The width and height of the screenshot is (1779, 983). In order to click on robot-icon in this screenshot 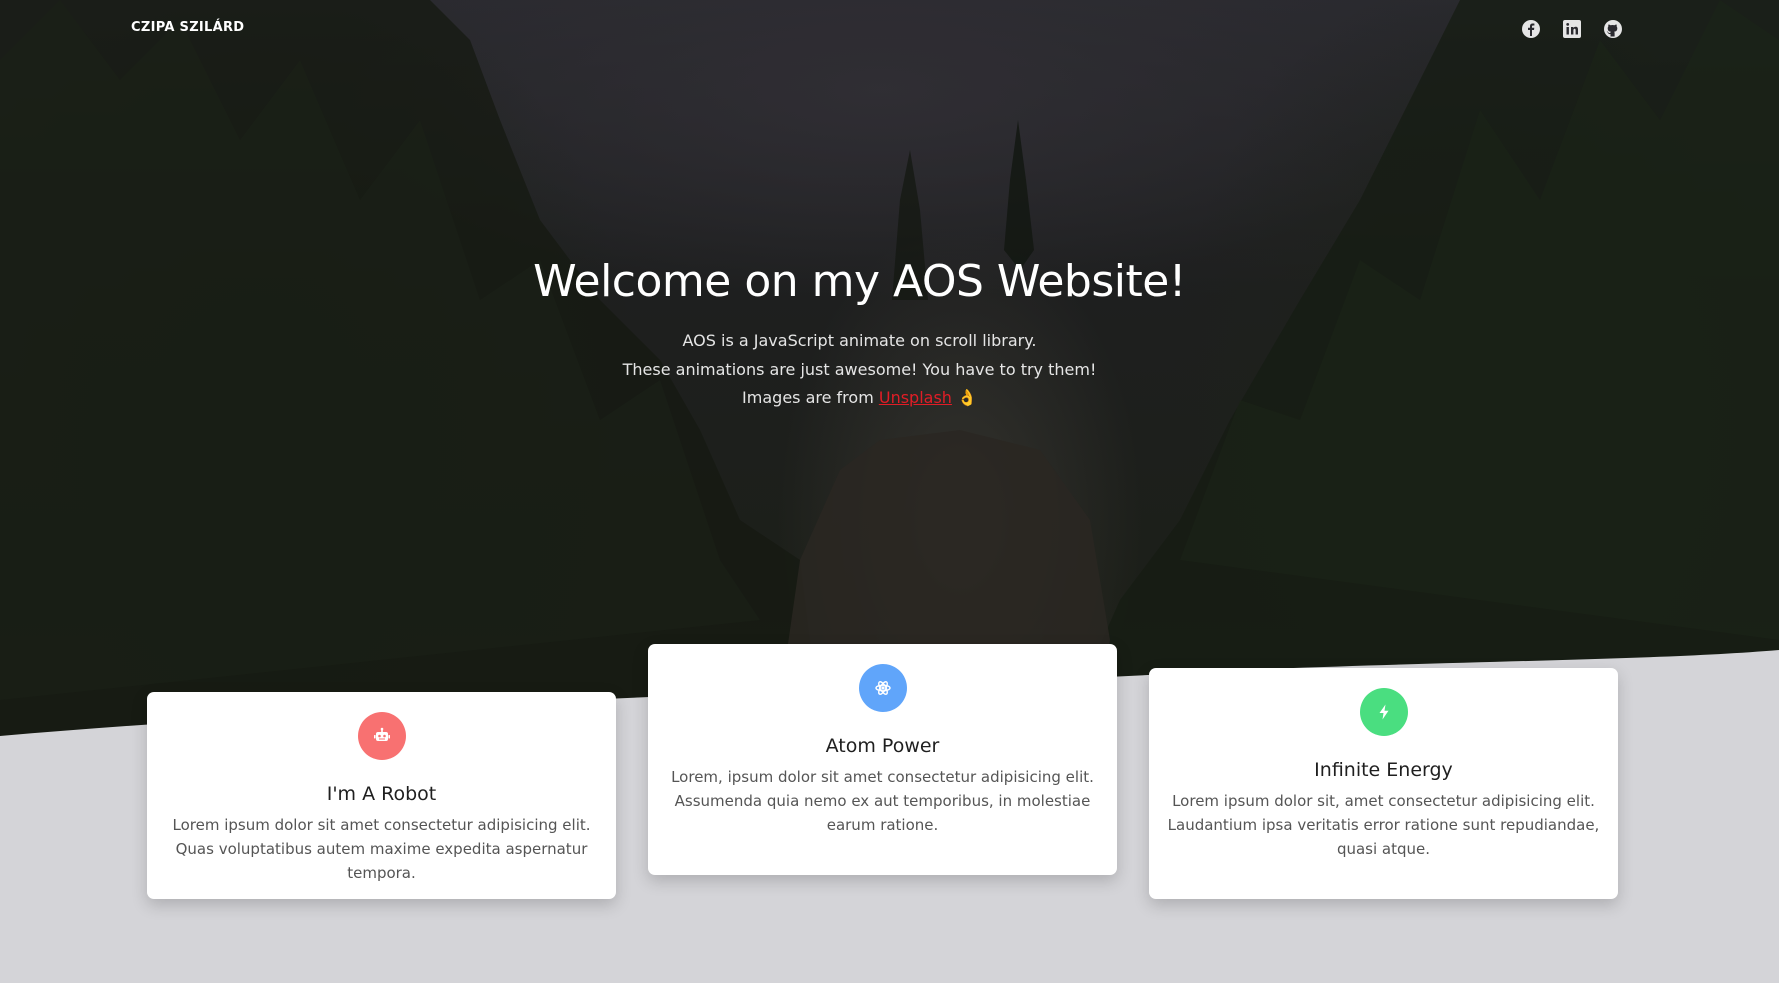, I will do `click(381, 736)`.